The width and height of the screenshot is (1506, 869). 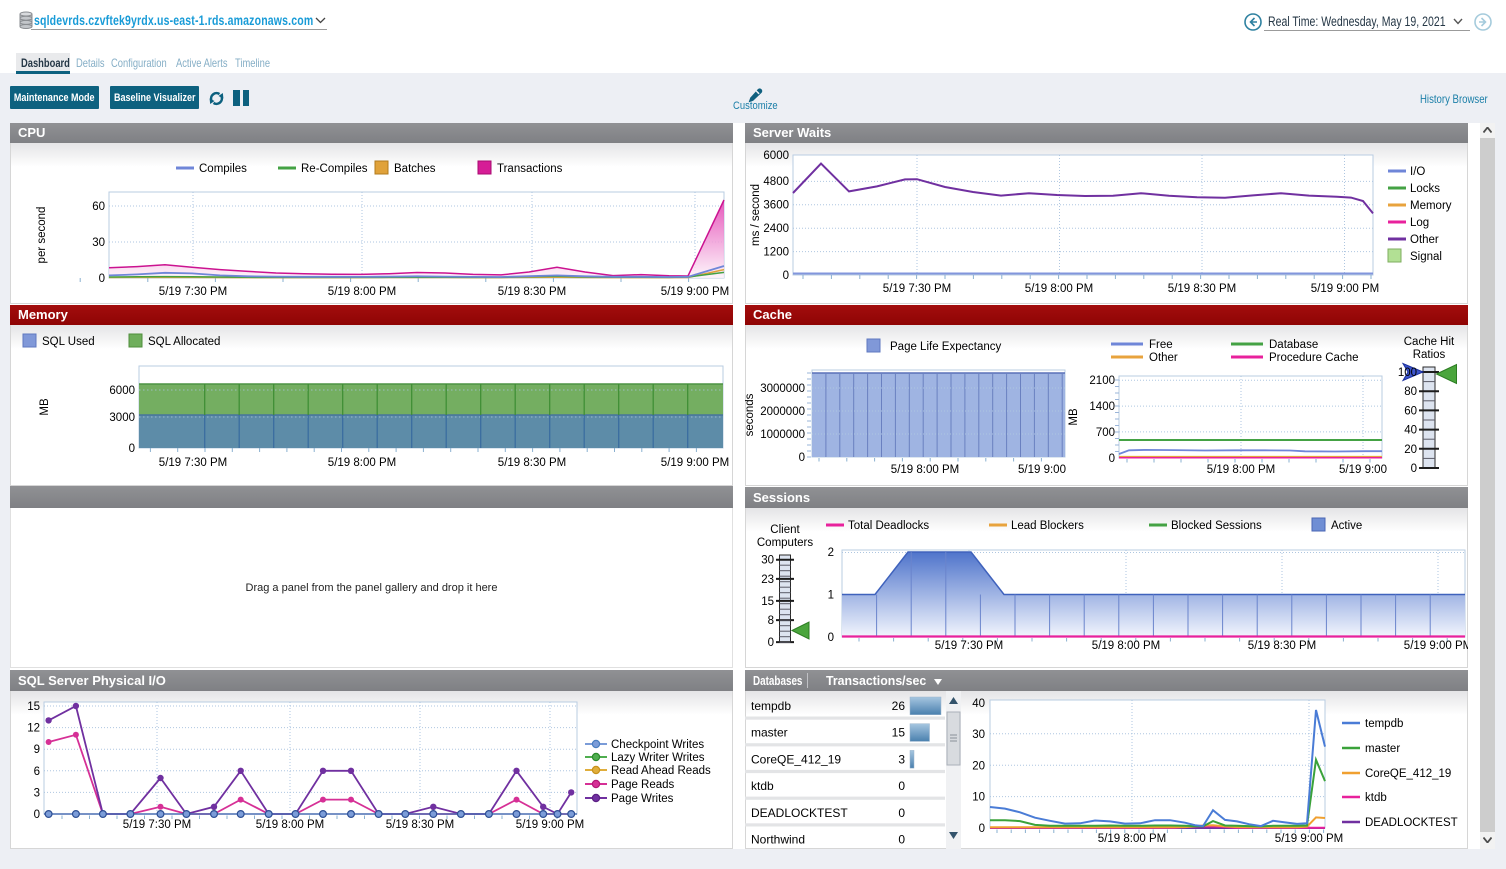 What do you see at coordinates (1105, 433) in the screenshot?
I see `svg-text: 700` at bounding box center [1105, 433].